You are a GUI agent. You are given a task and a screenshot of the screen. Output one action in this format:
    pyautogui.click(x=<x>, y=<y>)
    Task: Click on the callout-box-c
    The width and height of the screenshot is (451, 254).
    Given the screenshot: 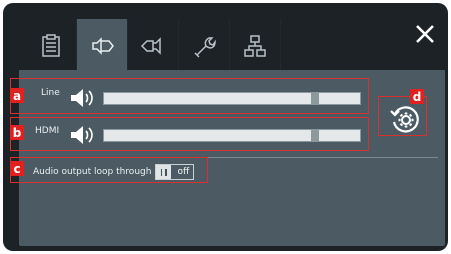 What is the action you would take?
    pyautogui.click(x=109, y=170)
    